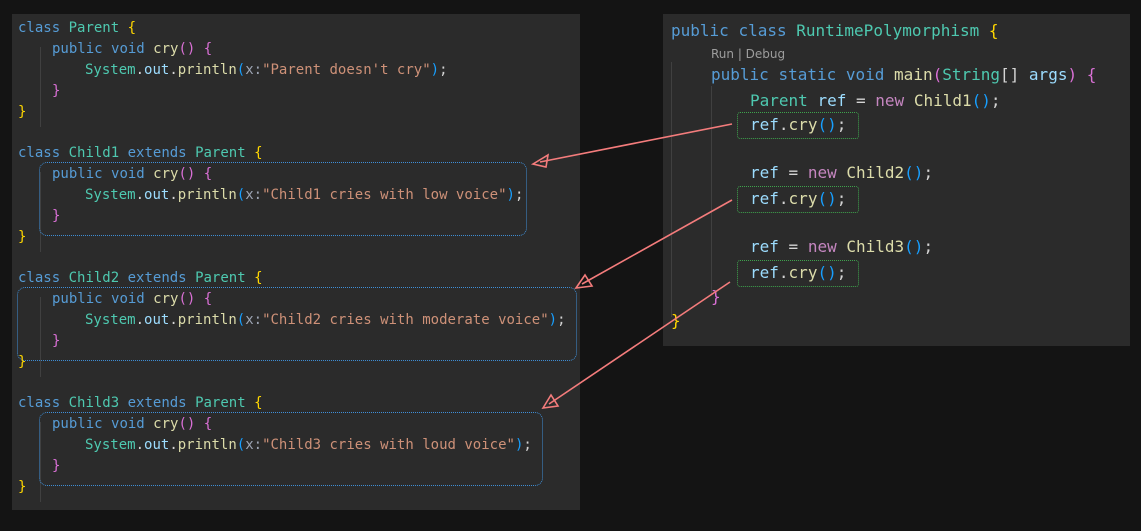 The height and width of the screenshot is (531, 1141). I want to click on dispatch-arrows, so click(631, 266).